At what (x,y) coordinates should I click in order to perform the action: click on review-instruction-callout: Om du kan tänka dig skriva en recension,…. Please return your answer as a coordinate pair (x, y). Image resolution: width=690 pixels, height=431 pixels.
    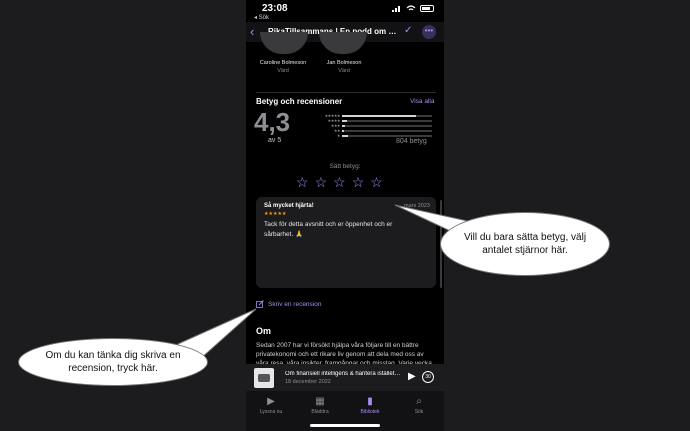
    Looking at the image, I should click on (113, 362).